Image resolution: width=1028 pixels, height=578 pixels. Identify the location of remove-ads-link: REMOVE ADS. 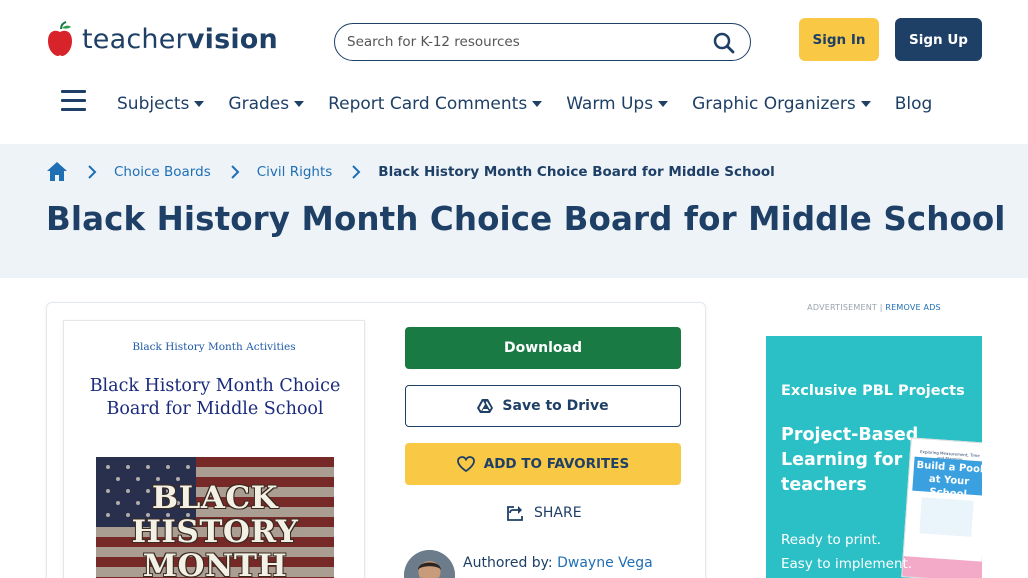
(912, 307).